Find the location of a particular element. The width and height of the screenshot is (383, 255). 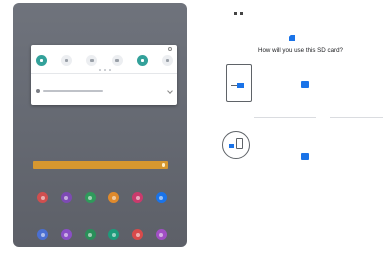

mic-icon is located at coordinates (163, 165).